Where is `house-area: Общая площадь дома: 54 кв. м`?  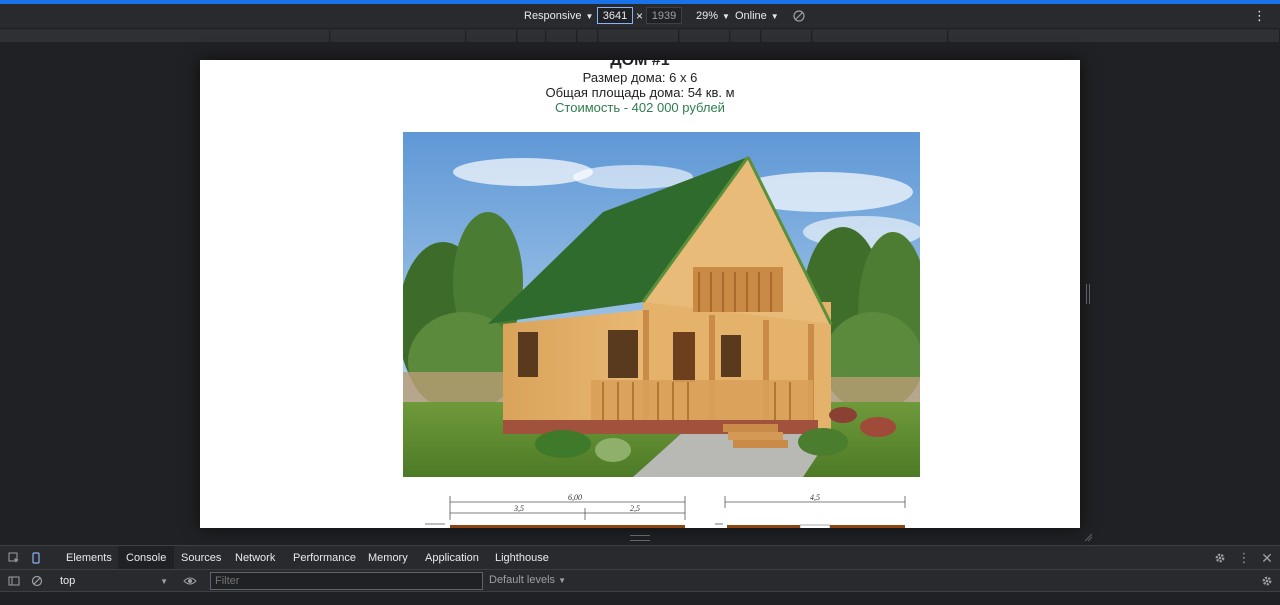 house-area: Общая площадь дома: 54 кв. м is located at coordinates (640, 92).